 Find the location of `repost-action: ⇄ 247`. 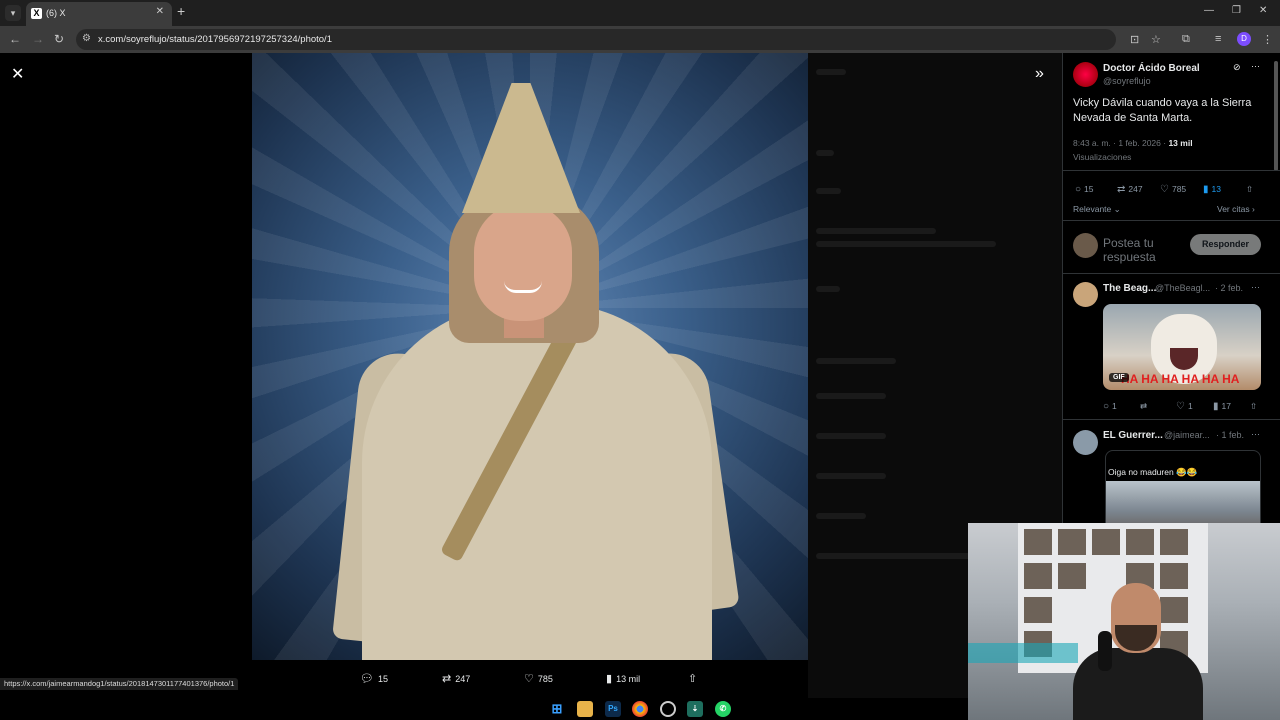

repost-action: ⇄ 247 is located at coordinates (456, 678).